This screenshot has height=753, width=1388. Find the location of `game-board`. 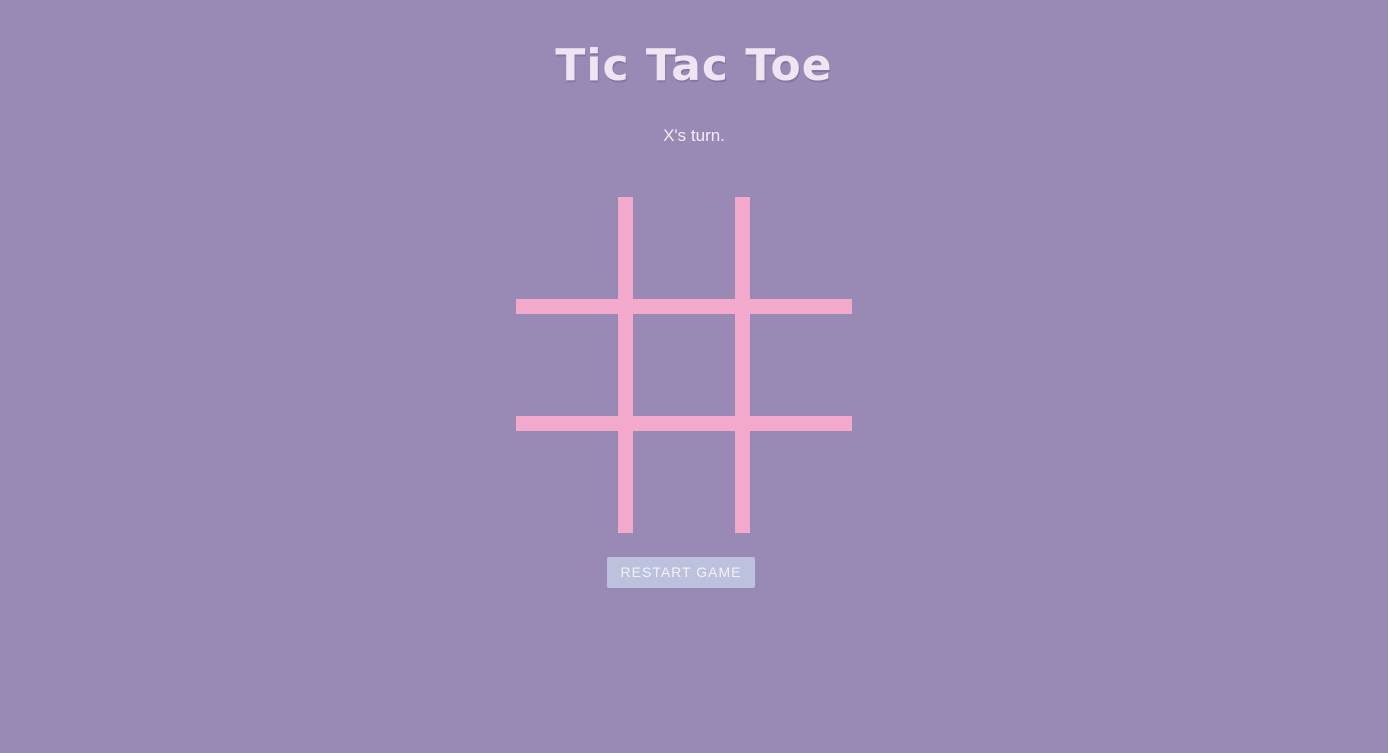

game-board is located at coordinates (684, 365).